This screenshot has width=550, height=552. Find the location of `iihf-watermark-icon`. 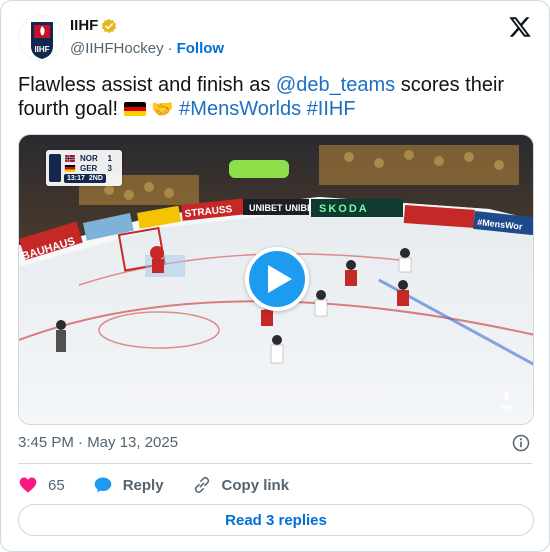

iihf-watermark-icon is located at coordinates (506, 396).